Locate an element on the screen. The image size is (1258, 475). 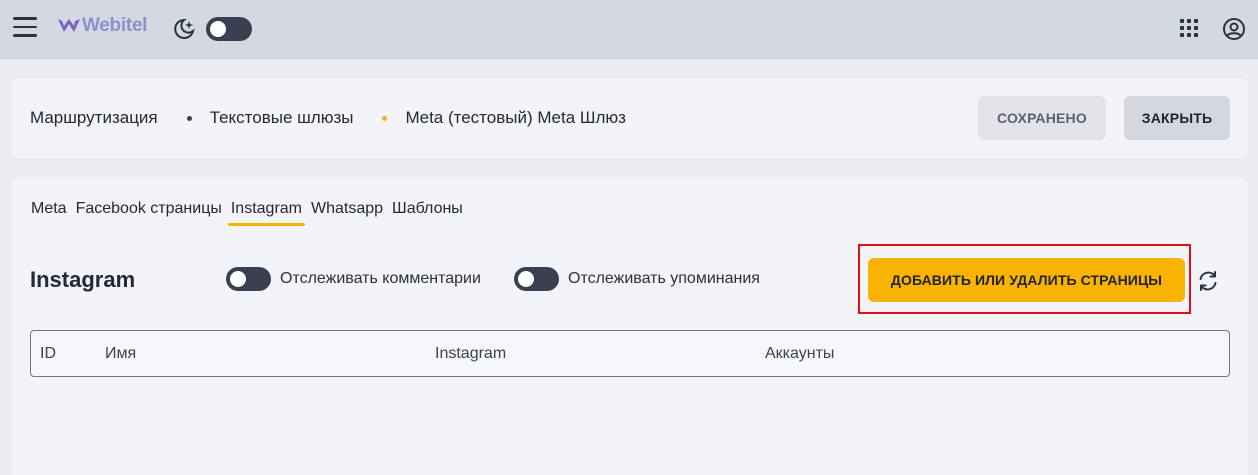
dark-mode-icon is located at coordinates (184, 28).